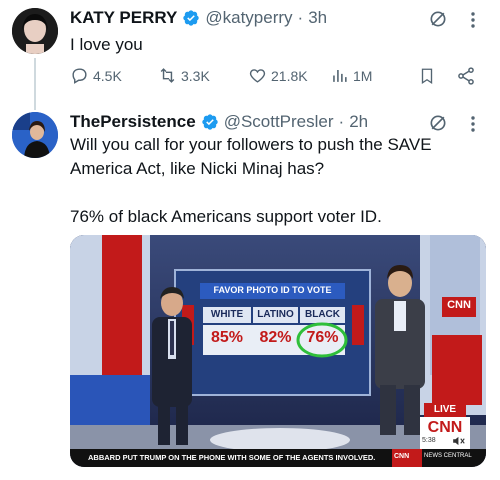  What do you see at coordinates (466, 76) in the screenshot?
I see `share-icon` at bounding box center [466, 76].